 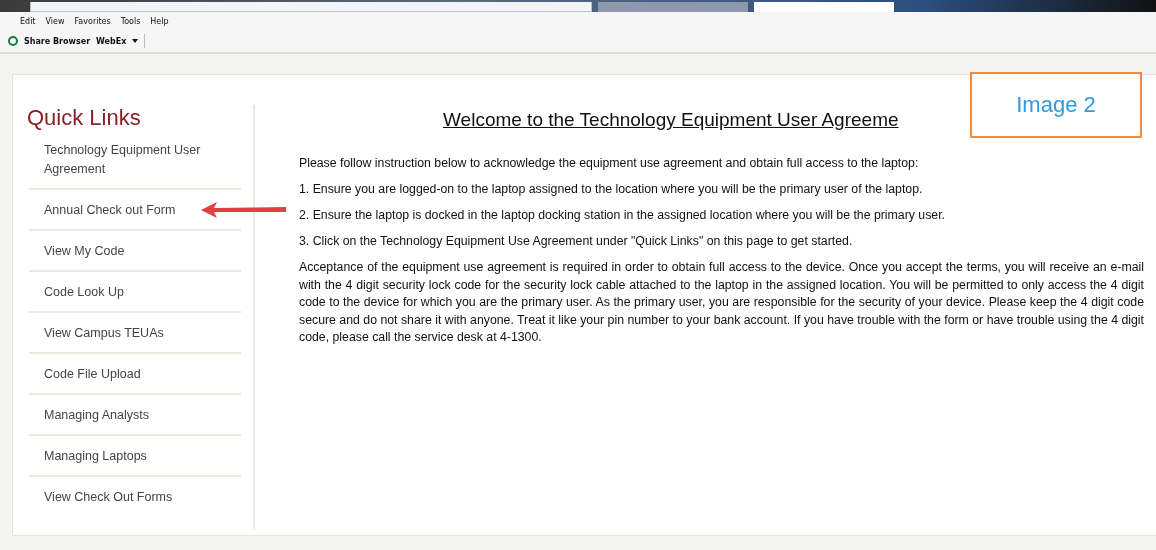 What do you see at coordinates (84, 118) in the screenshot?
I see `sidebar-title: Quick Links` at bounding box center [84, 118].